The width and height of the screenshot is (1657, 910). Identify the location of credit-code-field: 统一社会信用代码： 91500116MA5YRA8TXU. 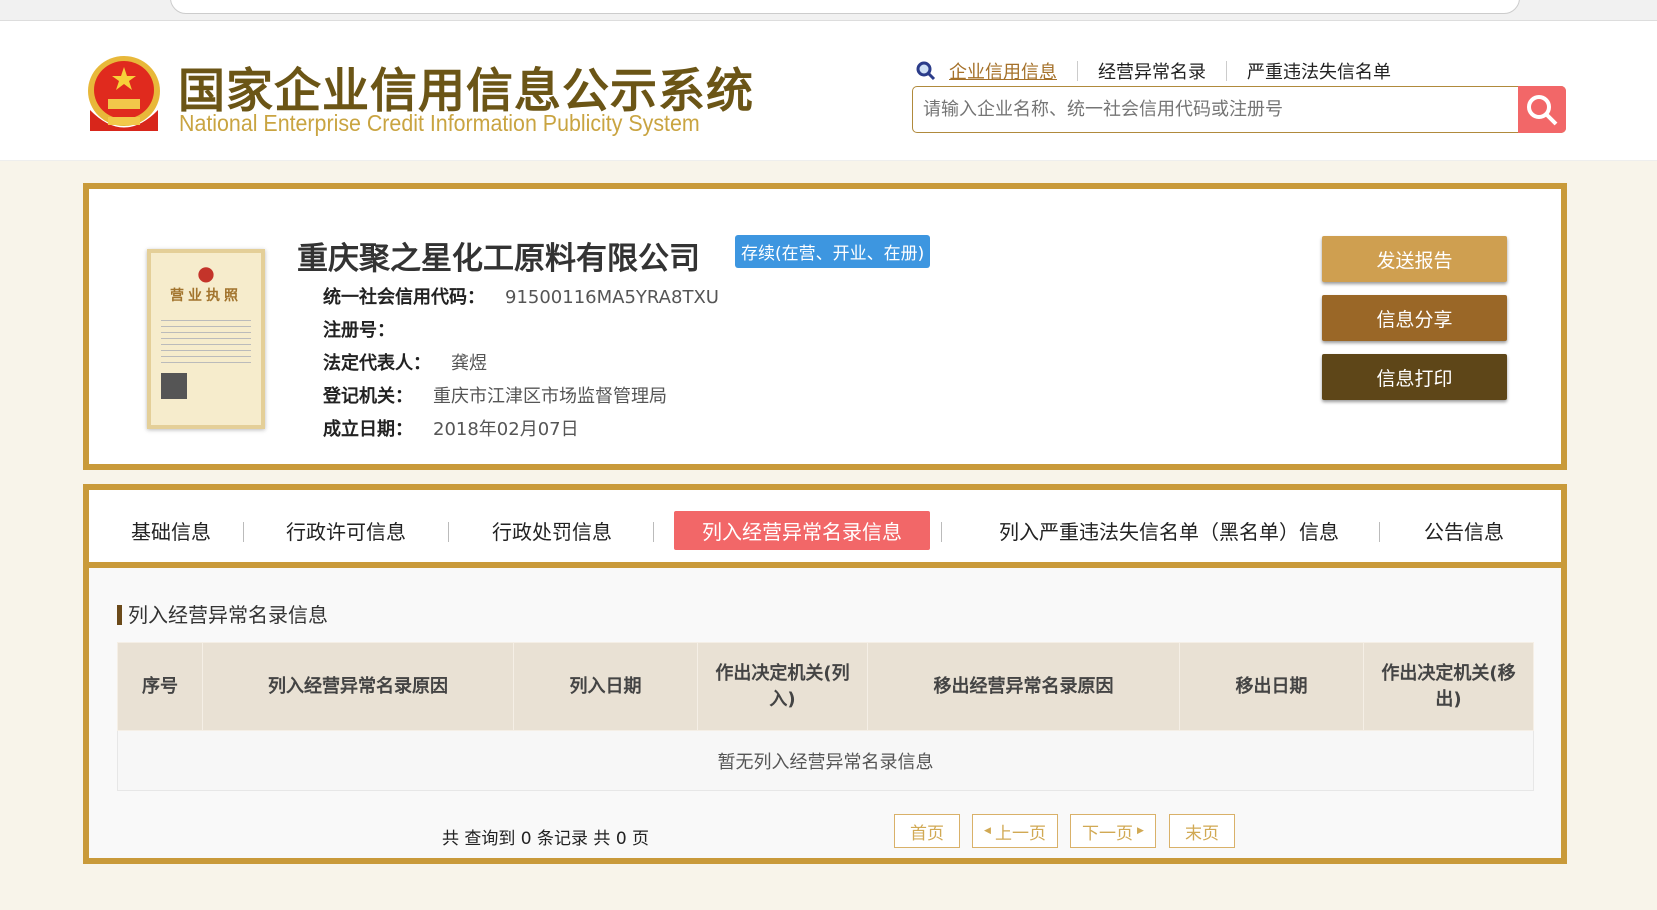
(521, 297).